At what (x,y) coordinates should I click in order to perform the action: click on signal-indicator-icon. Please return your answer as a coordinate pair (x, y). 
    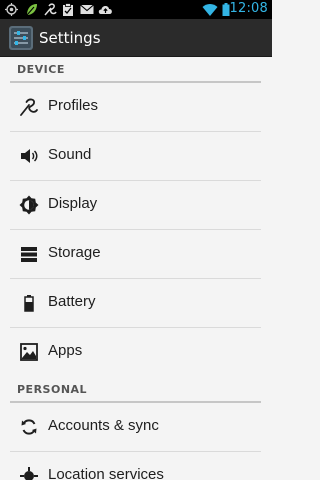
    Looking at the image, I should click on (11, 9).